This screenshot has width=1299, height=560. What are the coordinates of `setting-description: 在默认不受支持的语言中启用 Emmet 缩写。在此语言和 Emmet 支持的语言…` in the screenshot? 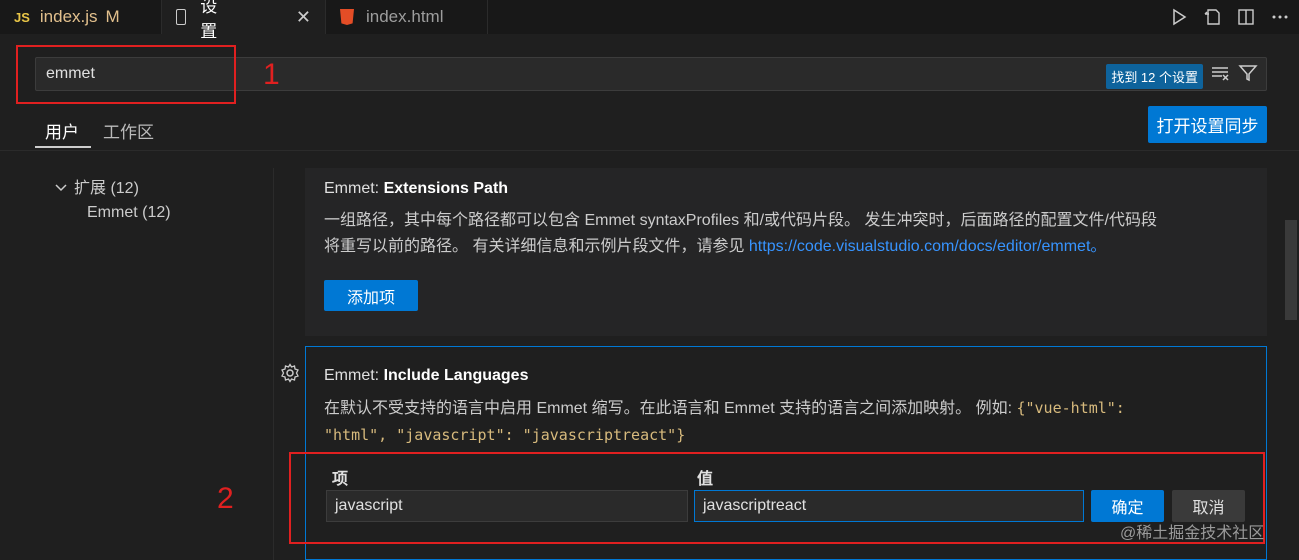 It's located at (789, 421).